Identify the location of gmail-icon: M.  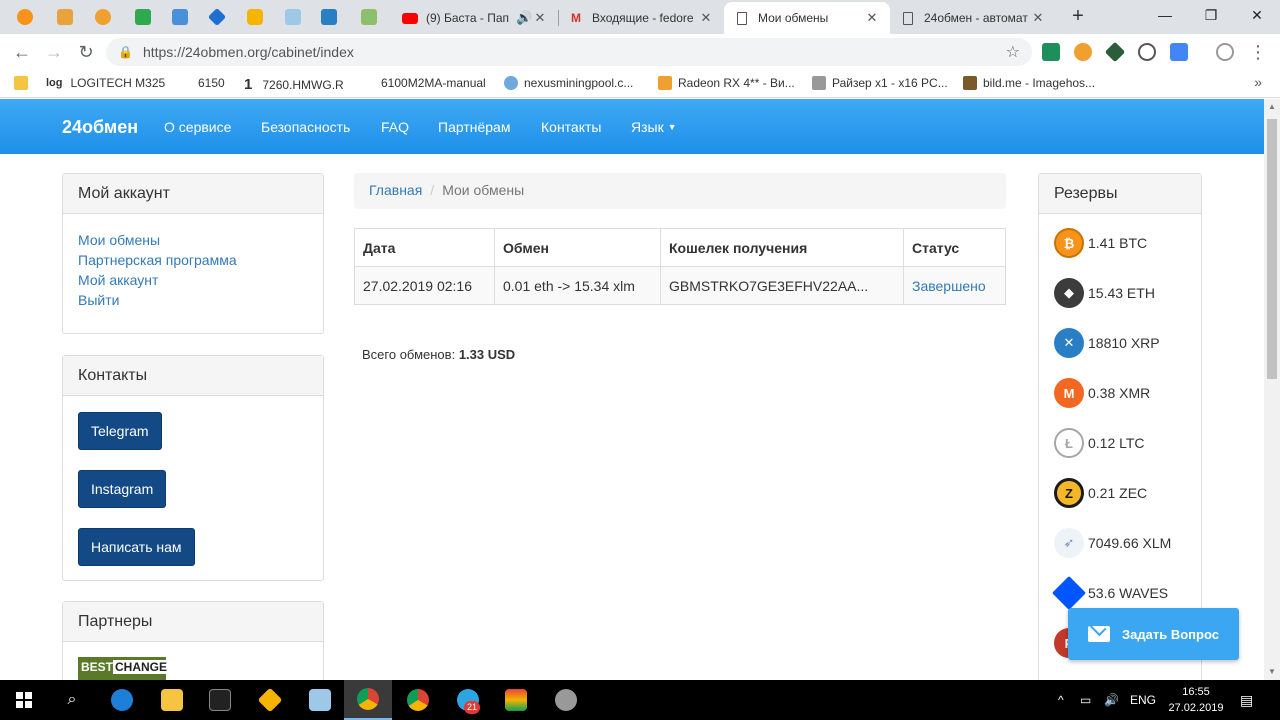
(576, 18).